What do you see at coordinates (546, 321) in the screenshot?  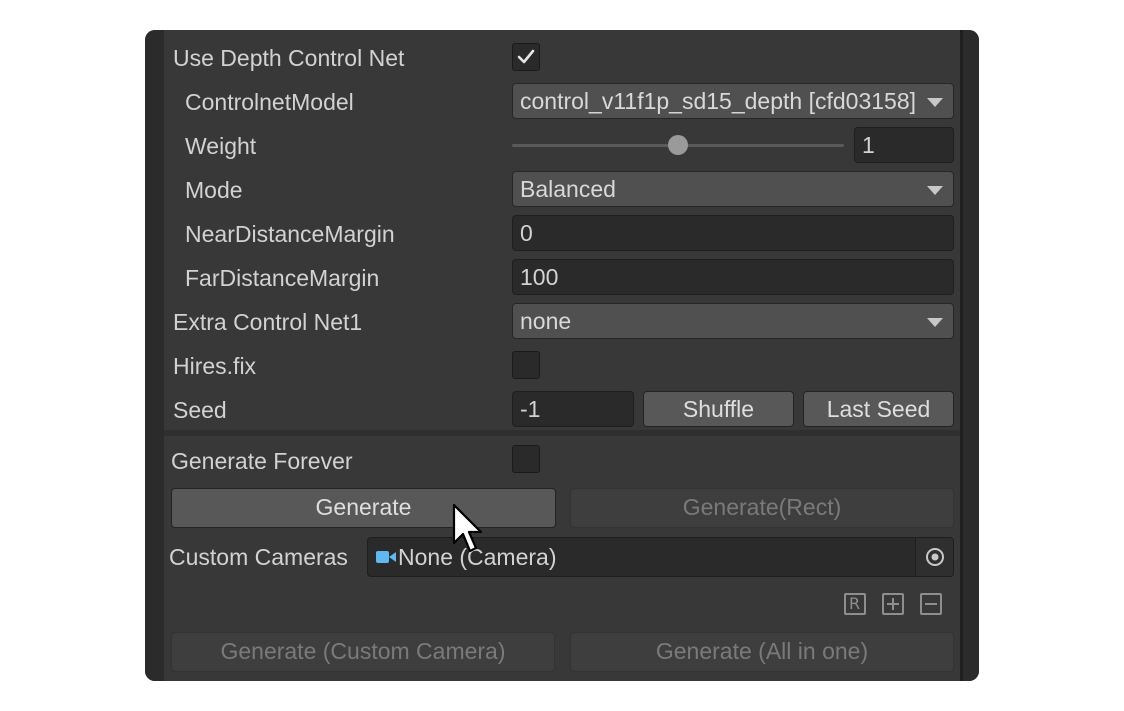 I see `extra-control-net1-value: none` at bounding box center [546, 321].